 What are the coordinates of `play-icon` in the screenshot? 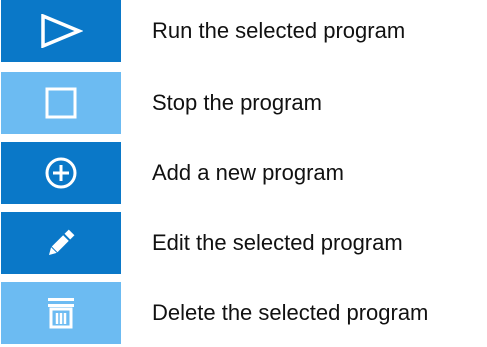 It's located at (62, 31).